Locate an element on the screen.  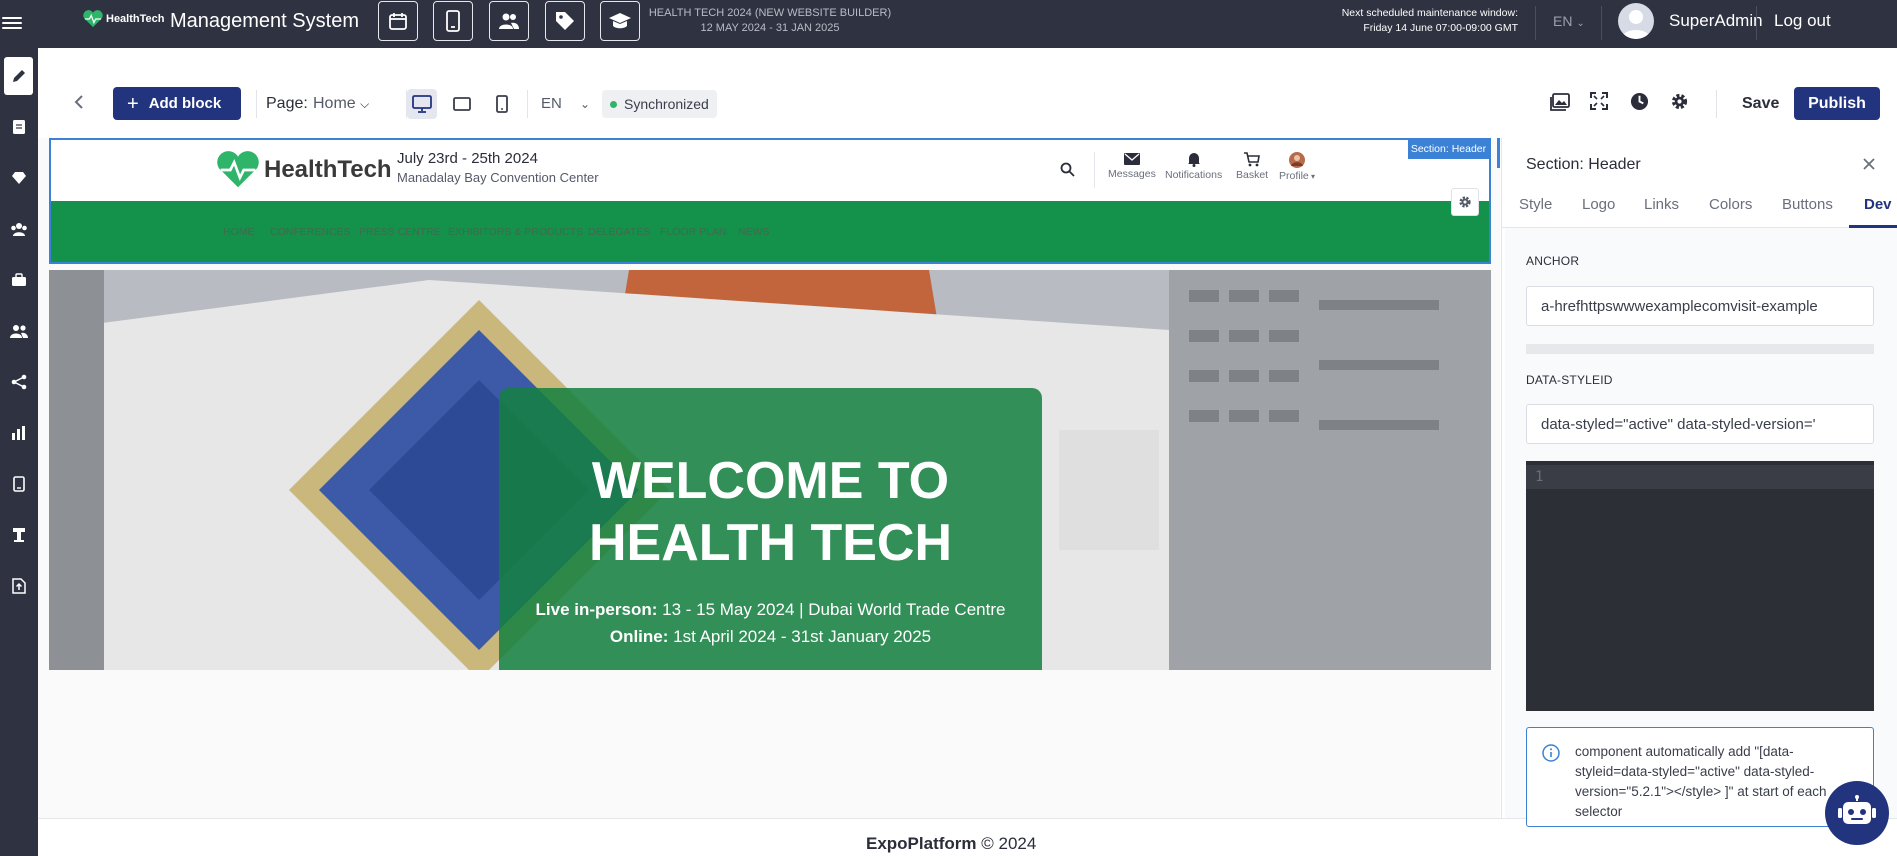
file-upload-icon is located at coordinates (19, 586).